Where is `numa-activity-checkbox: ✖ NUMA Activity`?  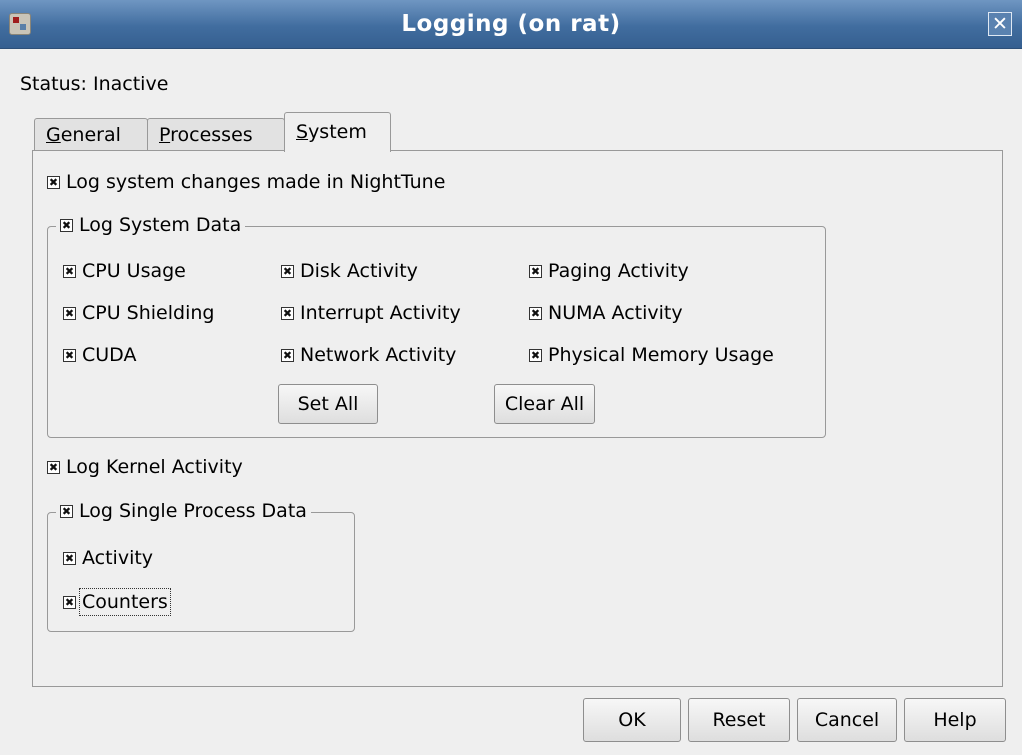
numa-activity-checkbox: ✖ NUMA Activity is located at coordinates (606, 313).